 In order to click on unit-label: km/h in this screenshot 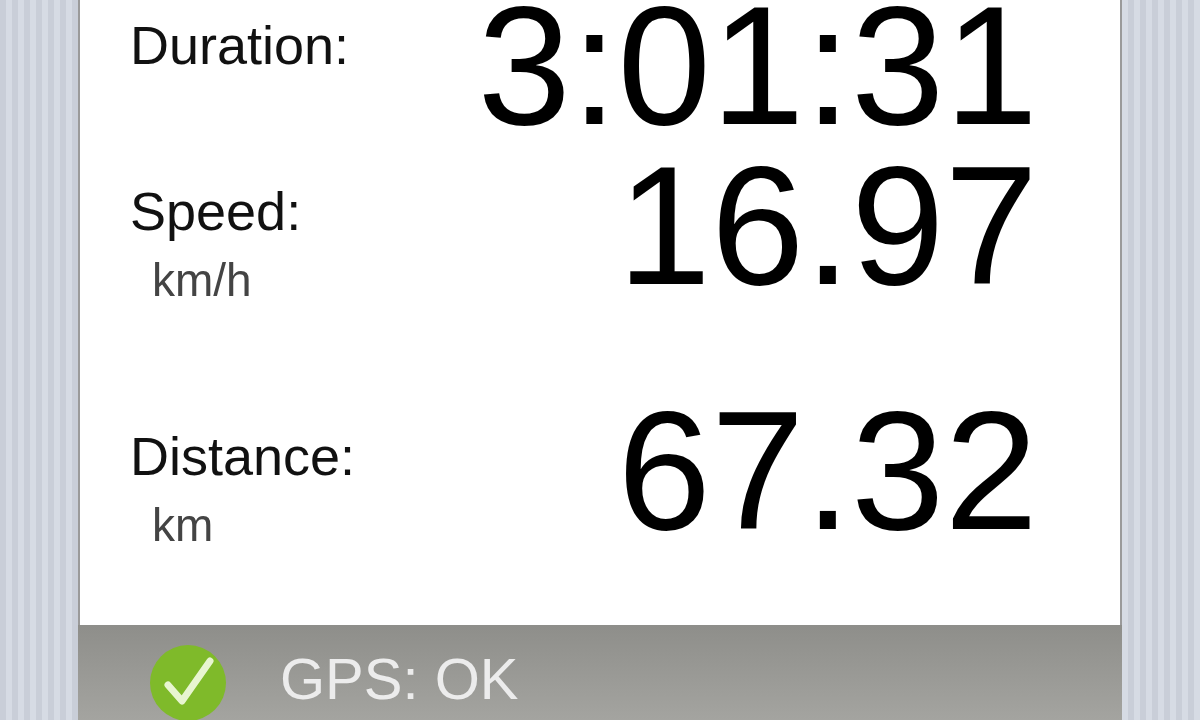, I will do `click(202, 280)`.